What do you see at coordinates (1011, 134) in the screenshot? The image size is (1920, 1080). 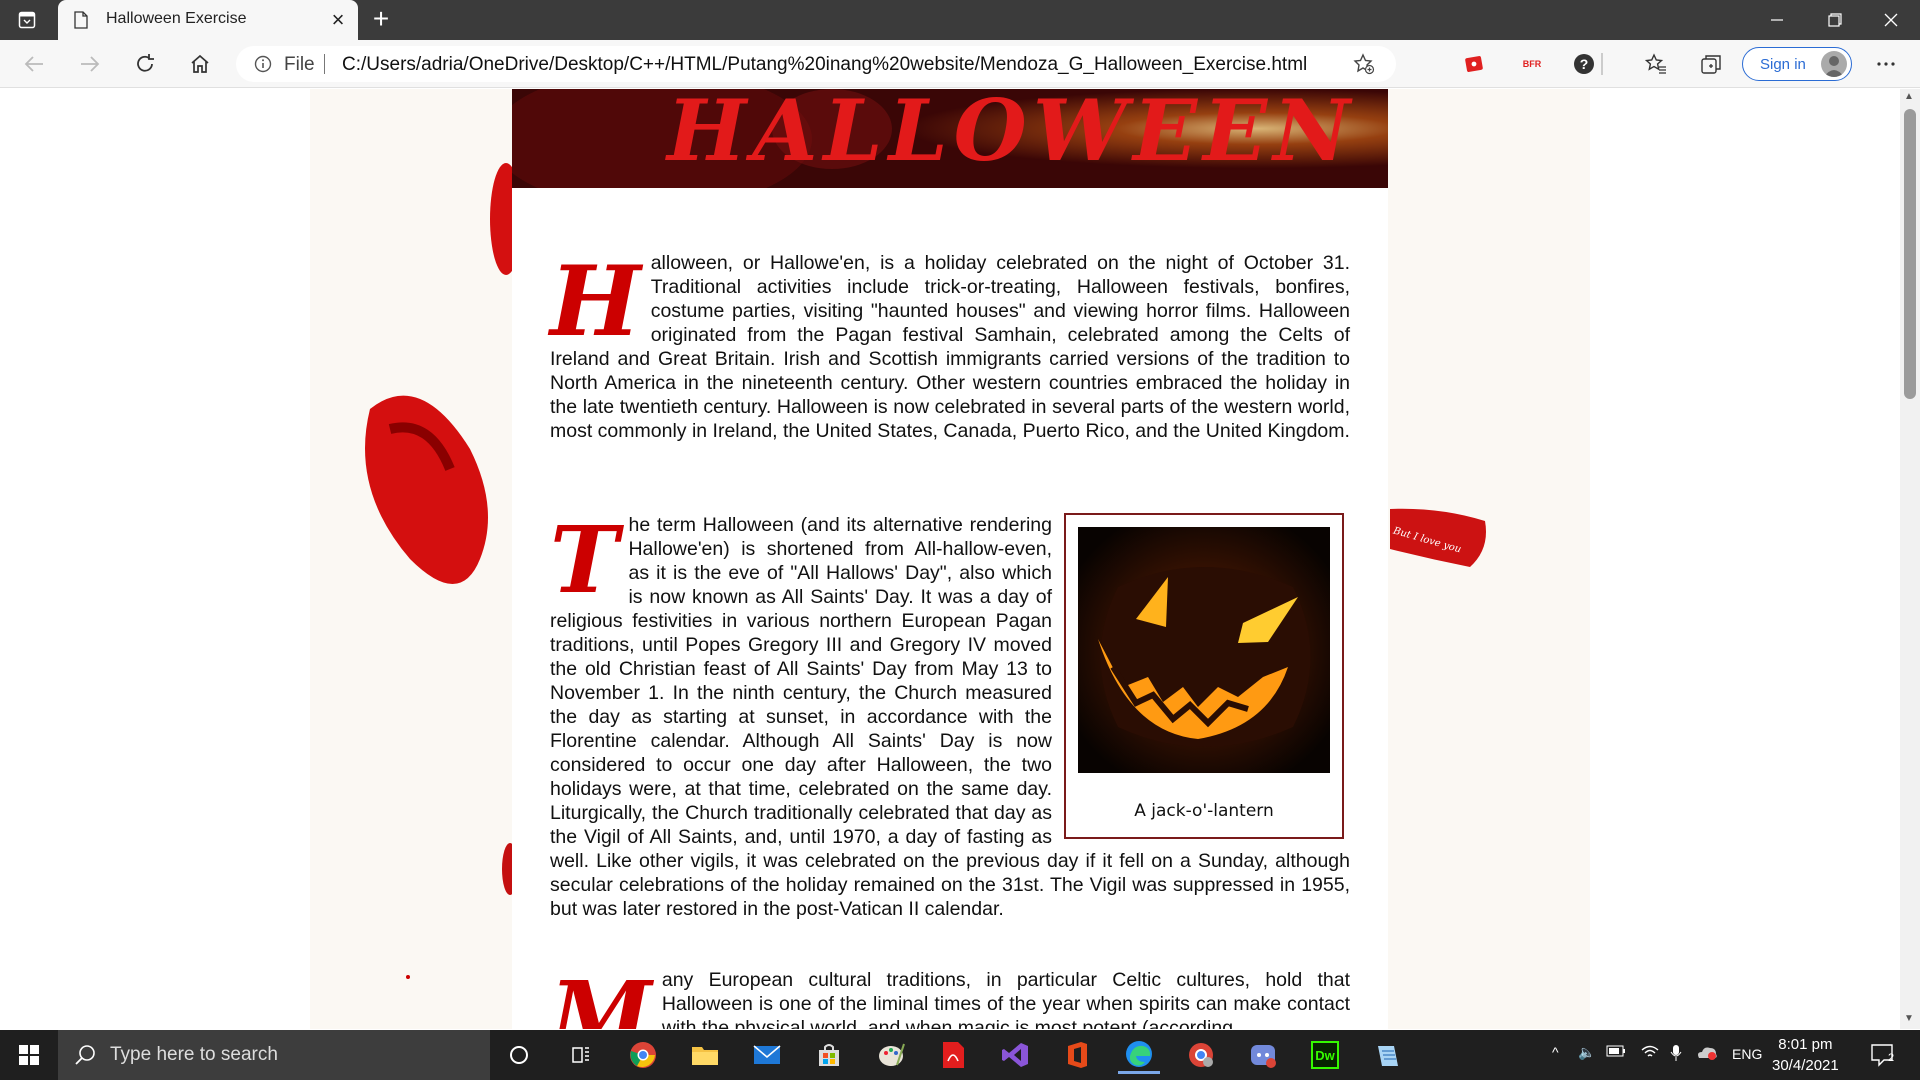 I see `banner-title: HALLOWEEN` at bounding box center [1011, 134].